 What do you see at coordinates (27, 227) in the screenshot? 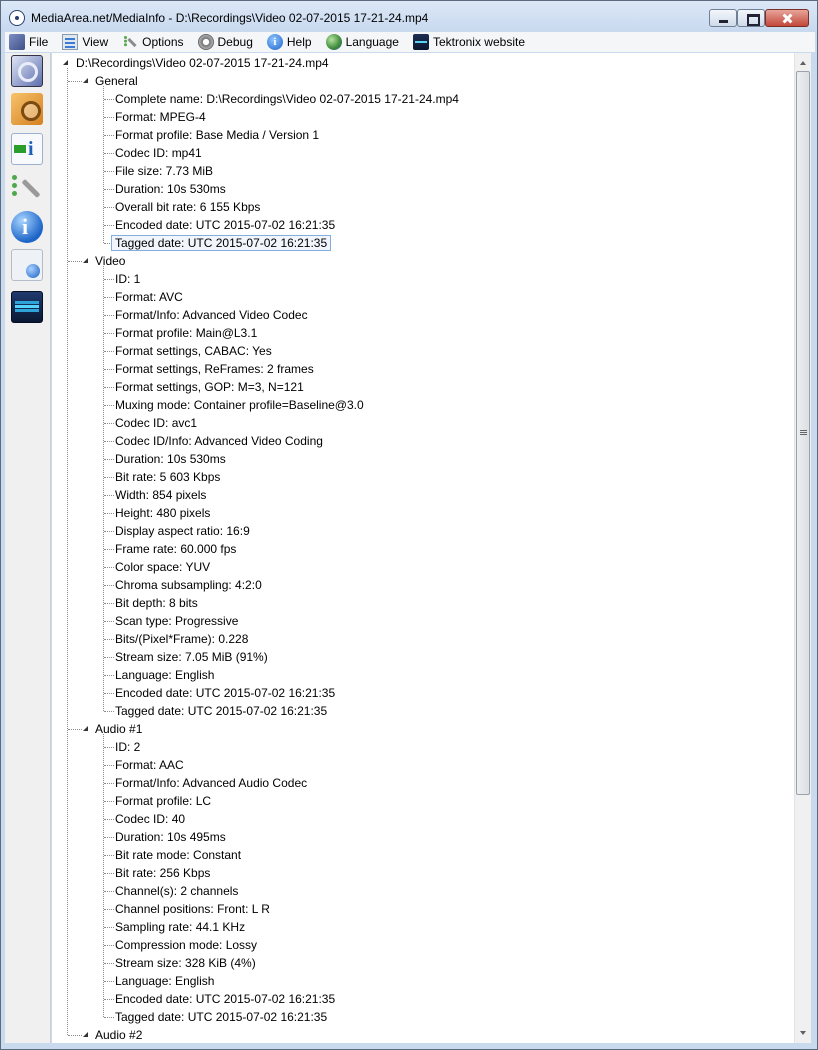
I see `about-button` at bounding box center [27, 227].